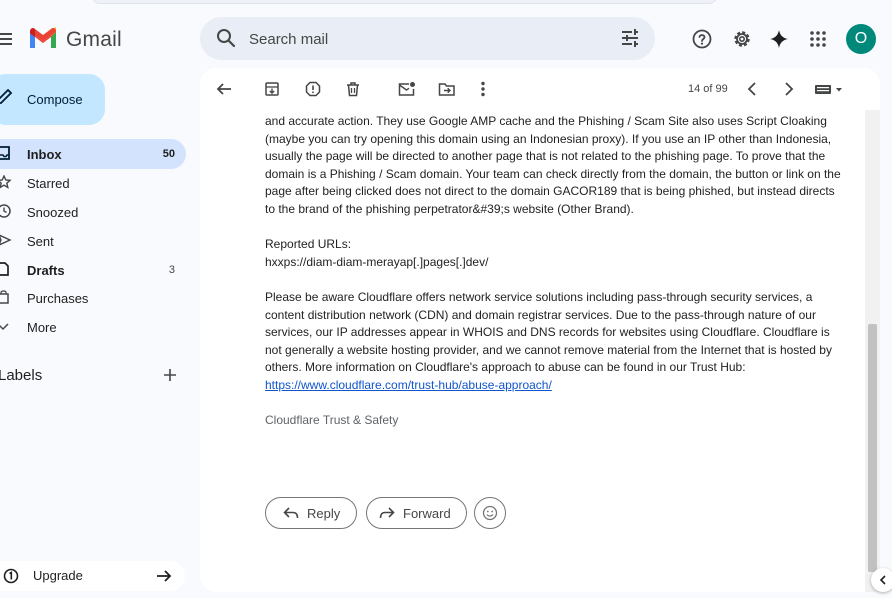  Describe the element at coordinates (94, 40) in the screenshot. I see `app-title: Gmail` at that location.